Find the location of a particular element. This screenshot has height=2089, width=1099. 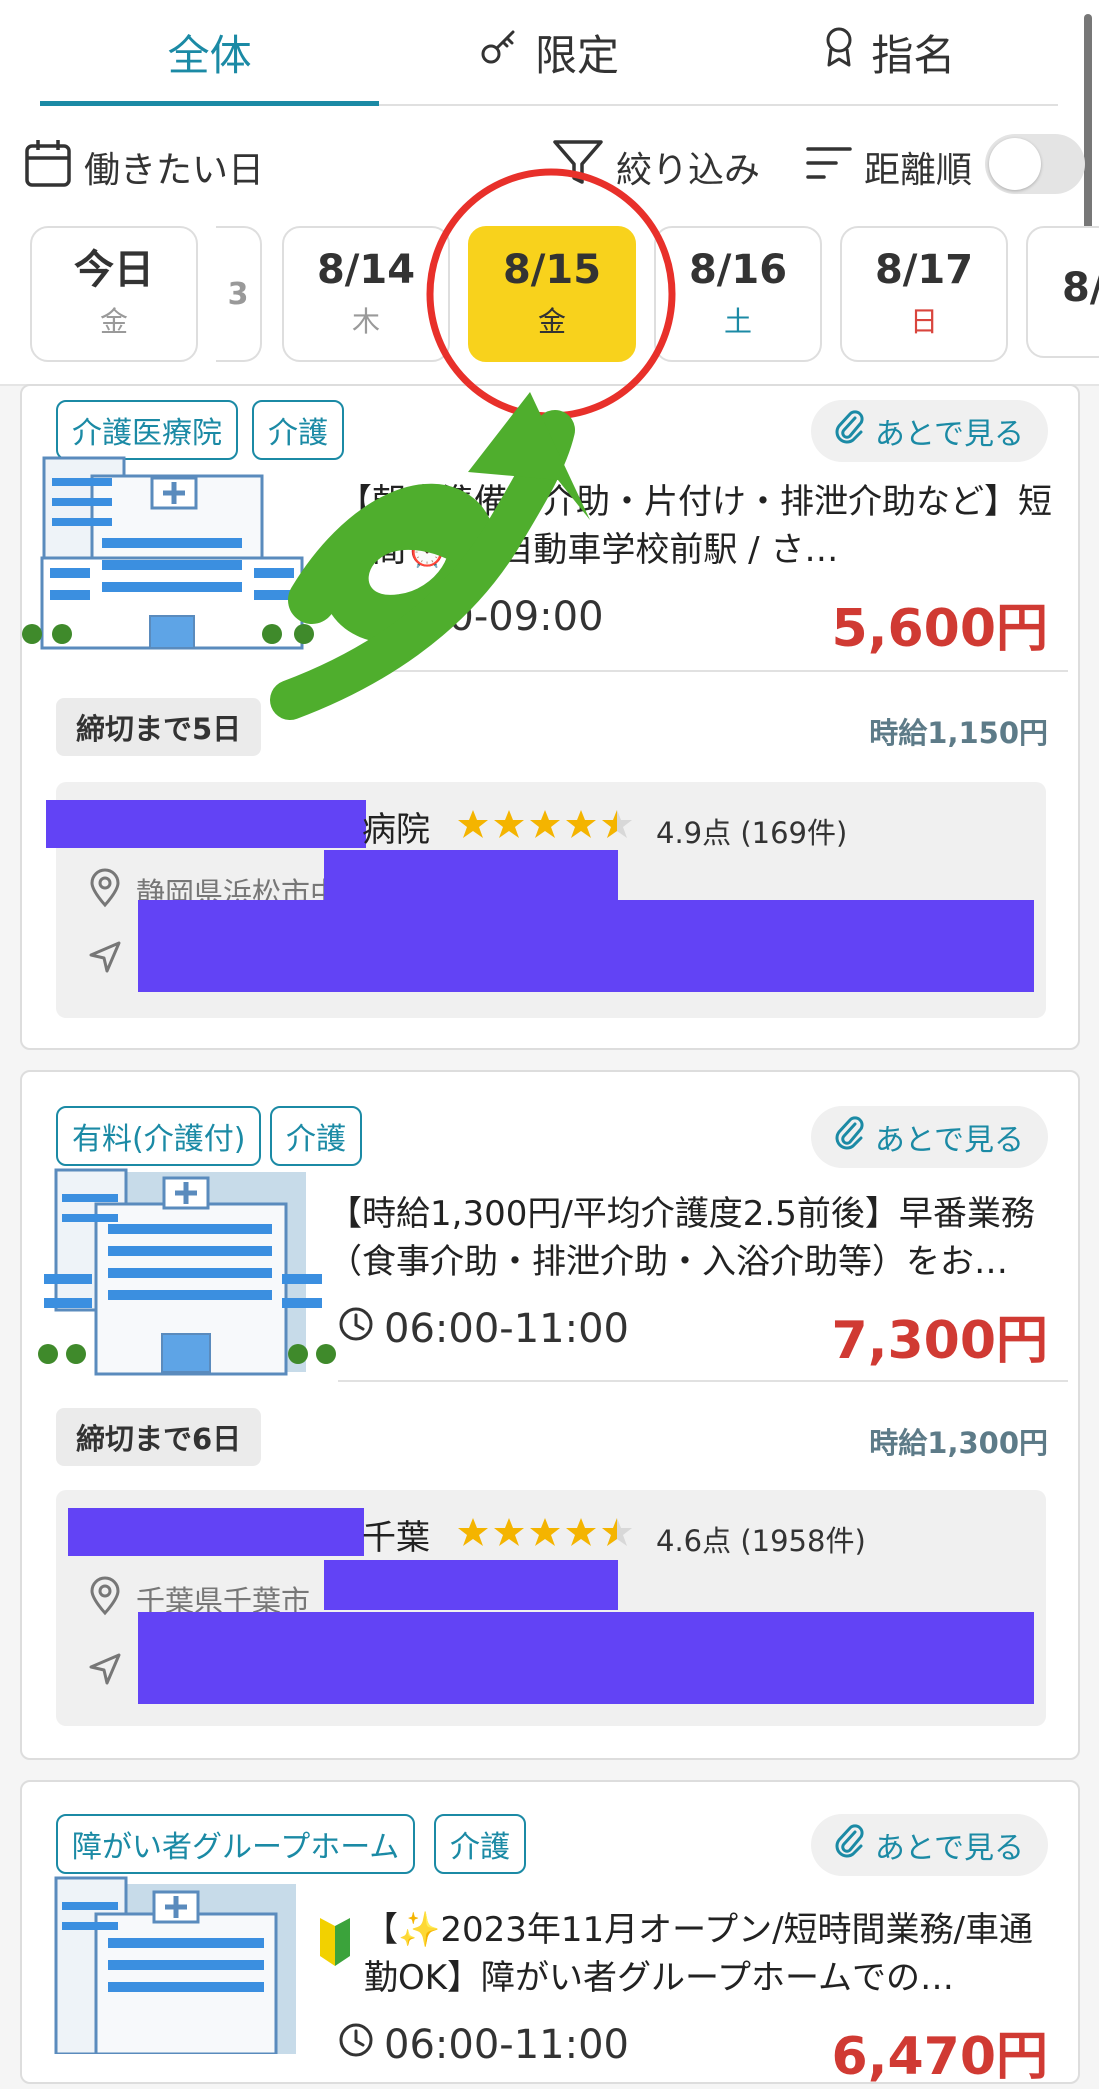

facility-info: 病院 4.9点 (169件) 静岡県浜松市中 is located at coordinates (546, 900).